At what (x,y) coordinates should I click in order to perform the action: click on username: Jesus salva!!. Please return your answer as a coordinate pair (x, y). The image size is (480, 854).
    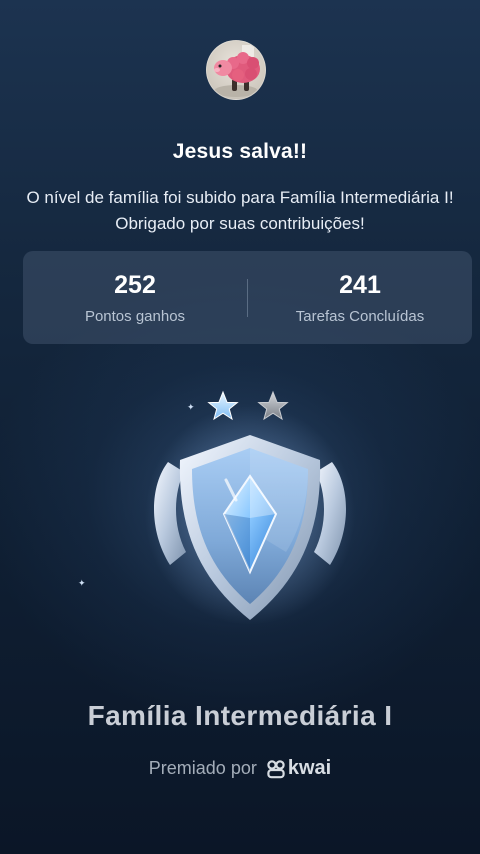
    Looking at the image, I should click on (240, 151).